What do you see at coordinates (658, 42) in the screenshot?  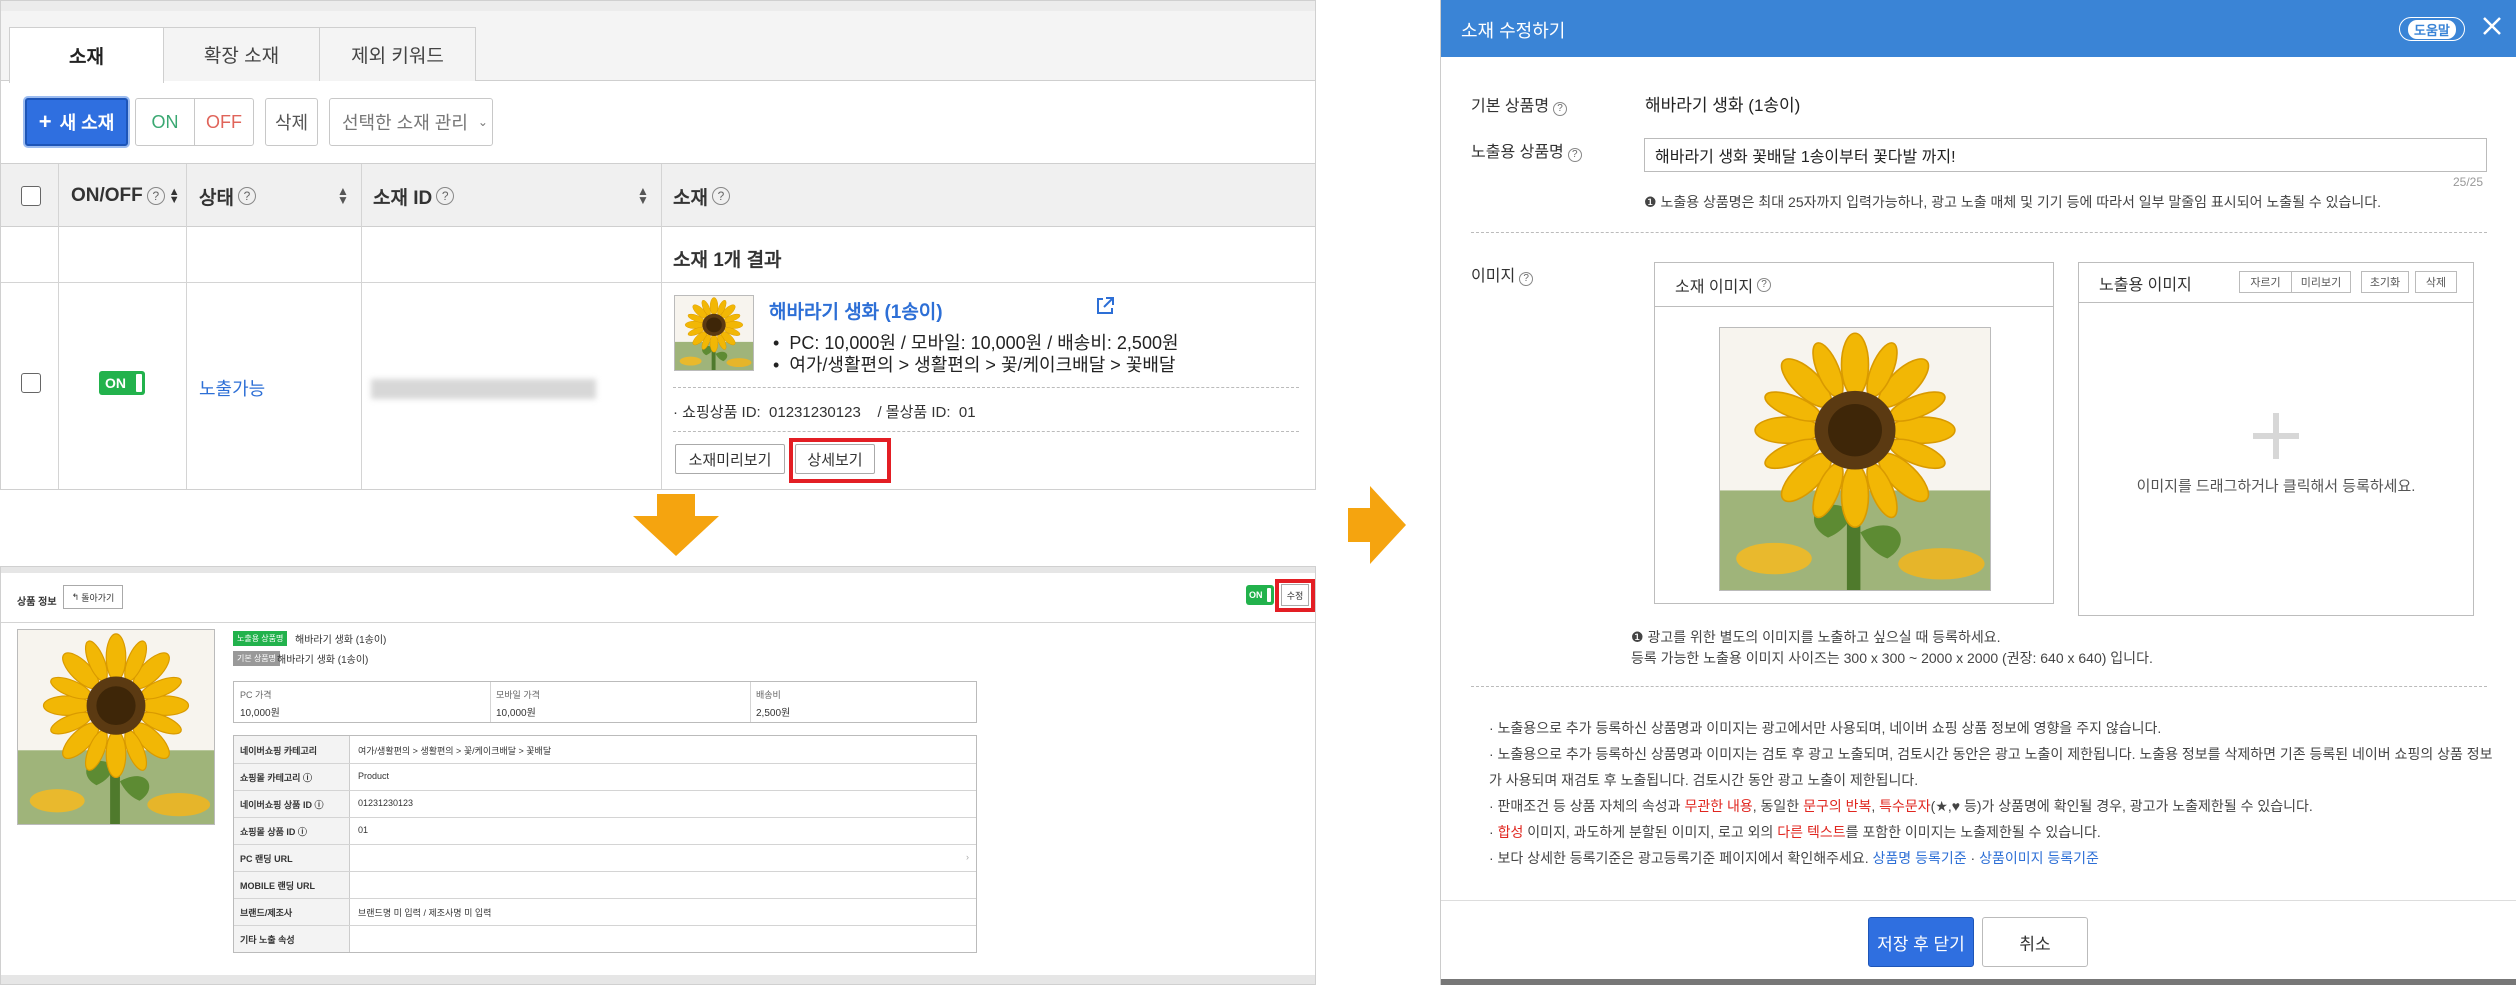 I see `tab-bar: 소재 확장 소재 제외 키워드` at bounding box center [658, 42].